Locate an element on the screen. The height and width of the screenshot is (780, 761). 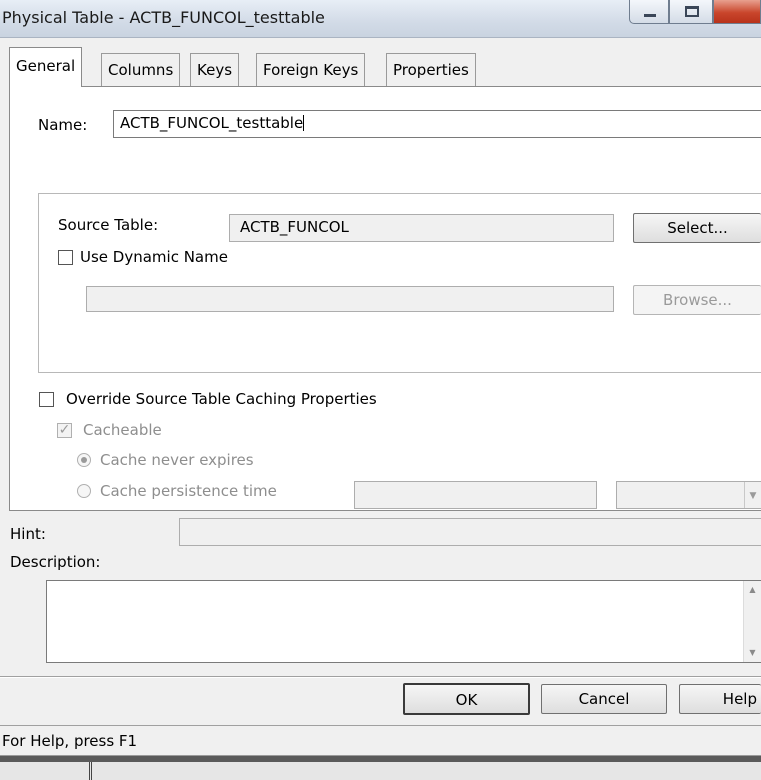
tab-label: Foreign Keys is located at coordinates (311, 70).